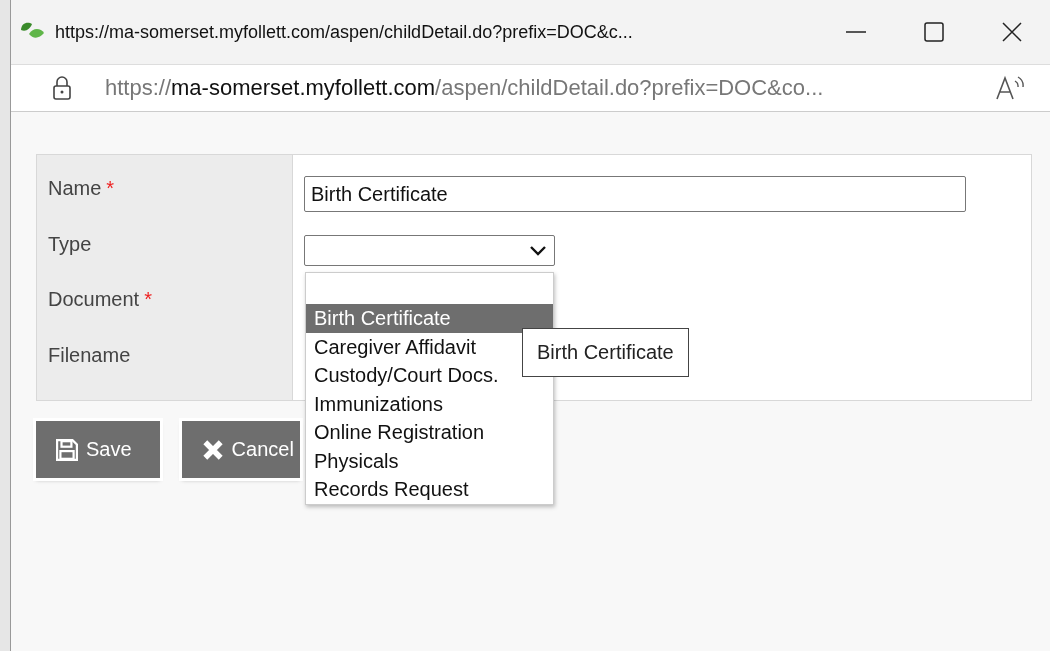  What do you see at coordinates (538, 250) in the screenshot?
I see `chevron-icon` at bounding box center [538, 250].